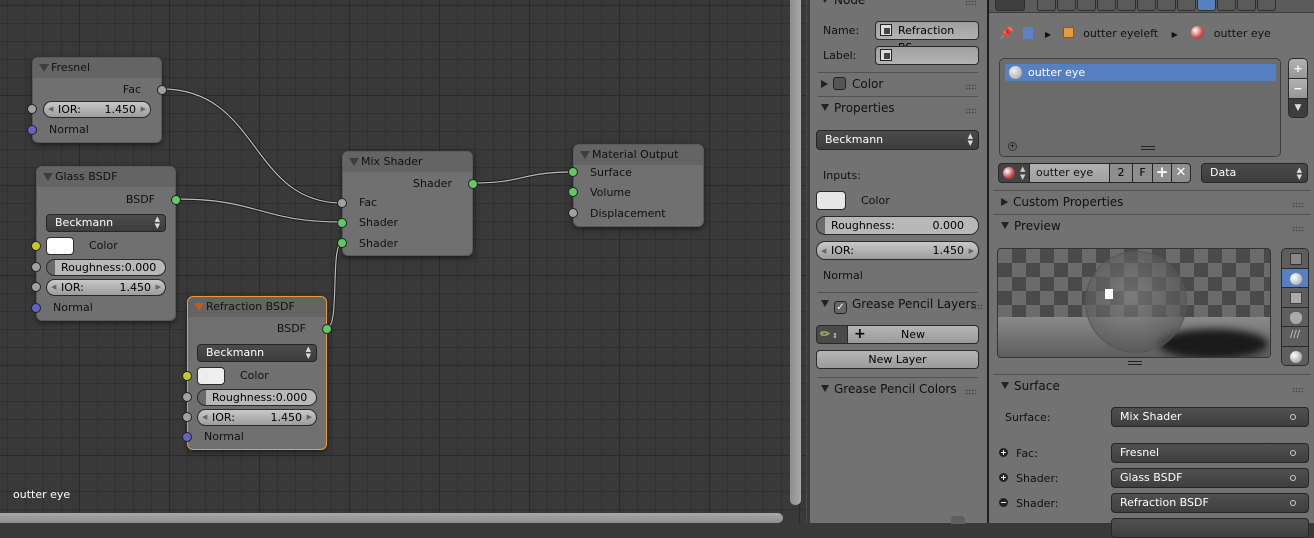 This screenshot has width=1314, height=538. What do you see at coordinates (832, 334) in the screenshot?
I see `grease-pencil-selector: ✏ ⇕` at bounding box center [832, 334].